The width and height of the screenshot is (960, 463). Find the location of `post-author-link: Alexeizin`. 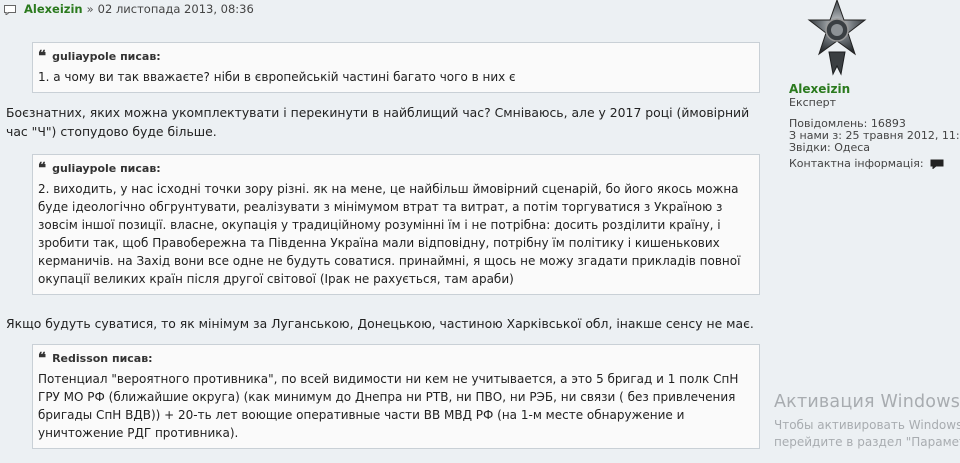

post-author-link: Alexeizin is located at coordinates (53, 9).